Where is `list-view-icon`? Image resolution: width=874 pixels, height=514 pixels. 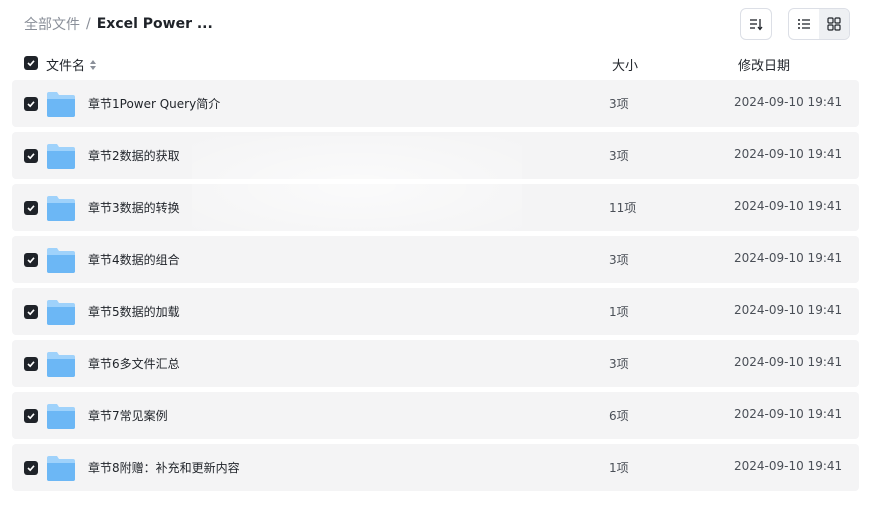 list-view-icon is located at coordinates (804, 24).